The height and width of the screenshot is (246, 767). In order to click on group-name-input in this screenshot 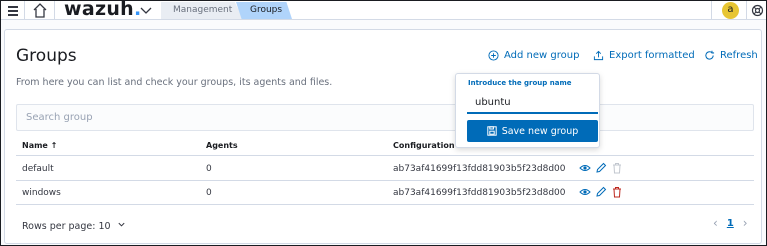, I will do `click(532, 103)`.